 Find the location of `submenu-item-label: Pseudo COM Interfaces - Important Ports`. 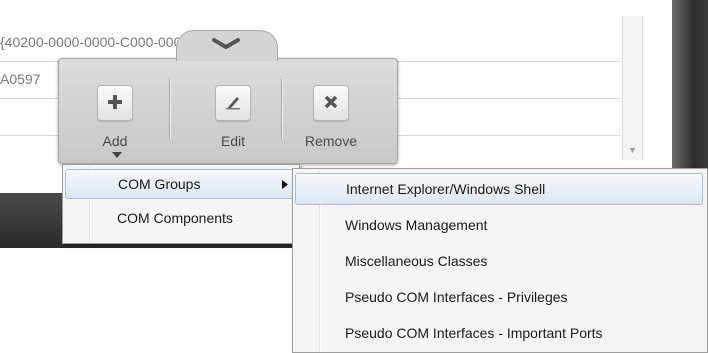

submenu-item-label: Pseudo COM Interfaces - Important Ports is located at coordinates (474, 333).